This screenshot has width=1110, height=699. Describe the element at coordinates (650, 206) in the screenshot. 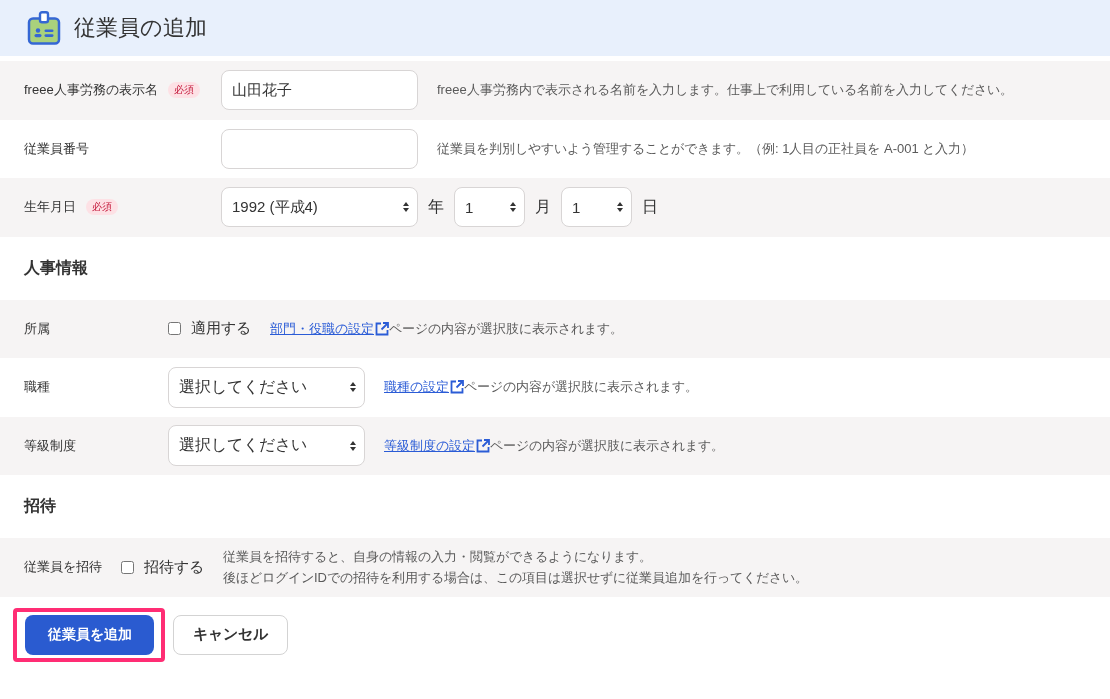

I see `date-unit-label: 日` at that location.